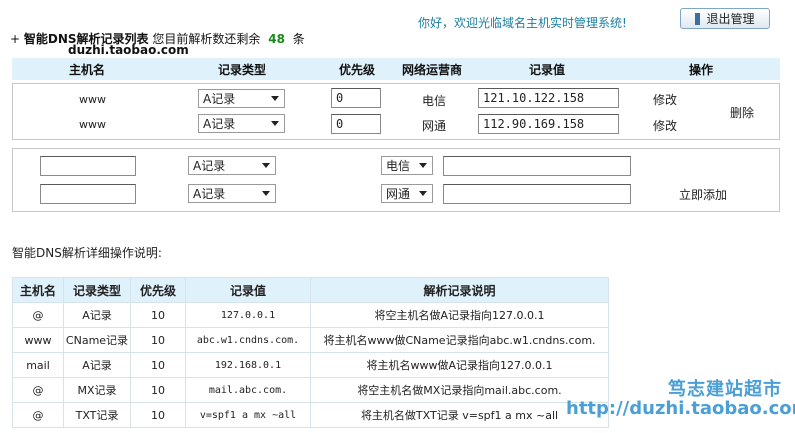  What do you see at coordinates (459, 415) in the screenshot?
I see `guide-cell: 将主机名做TXT记录 v=spf1 a mx ~all` at bounding box center [459, 415].